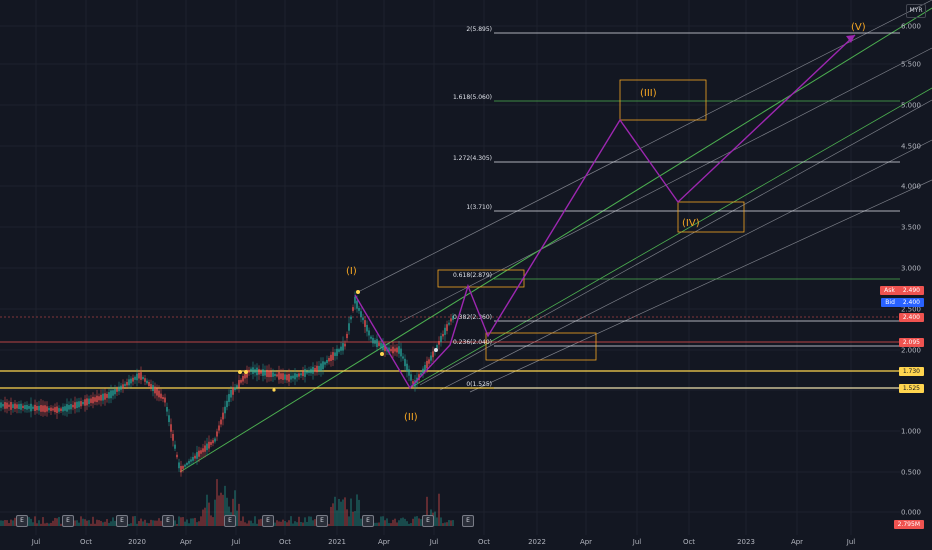  What do you see at coordinates (911, 432) in the screenshot?
I see `price-axis-label: 1.000` at bounding box center [911, 432].